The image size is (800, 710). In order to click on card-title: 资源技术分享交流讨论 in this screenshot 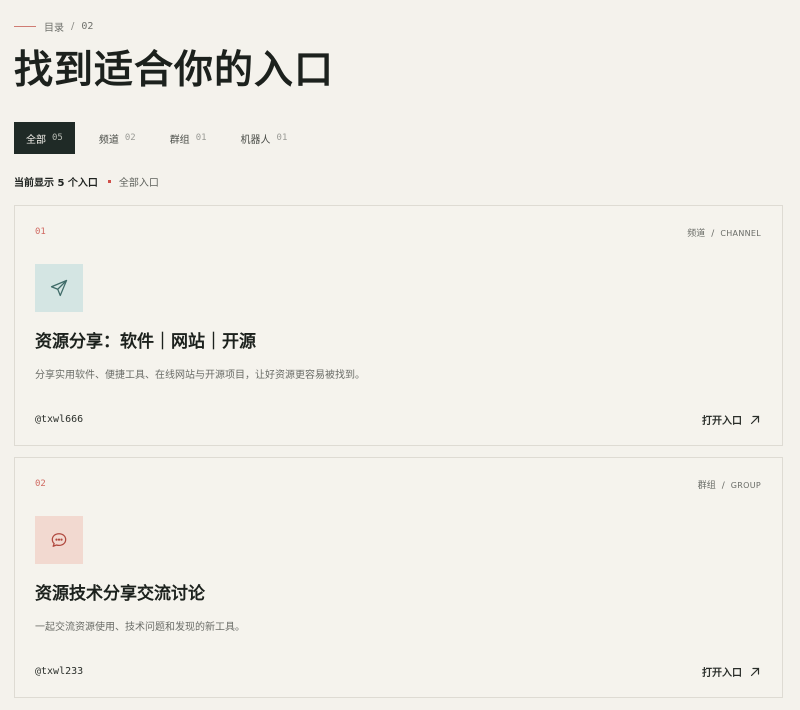, I will do `click(120, 594)`.